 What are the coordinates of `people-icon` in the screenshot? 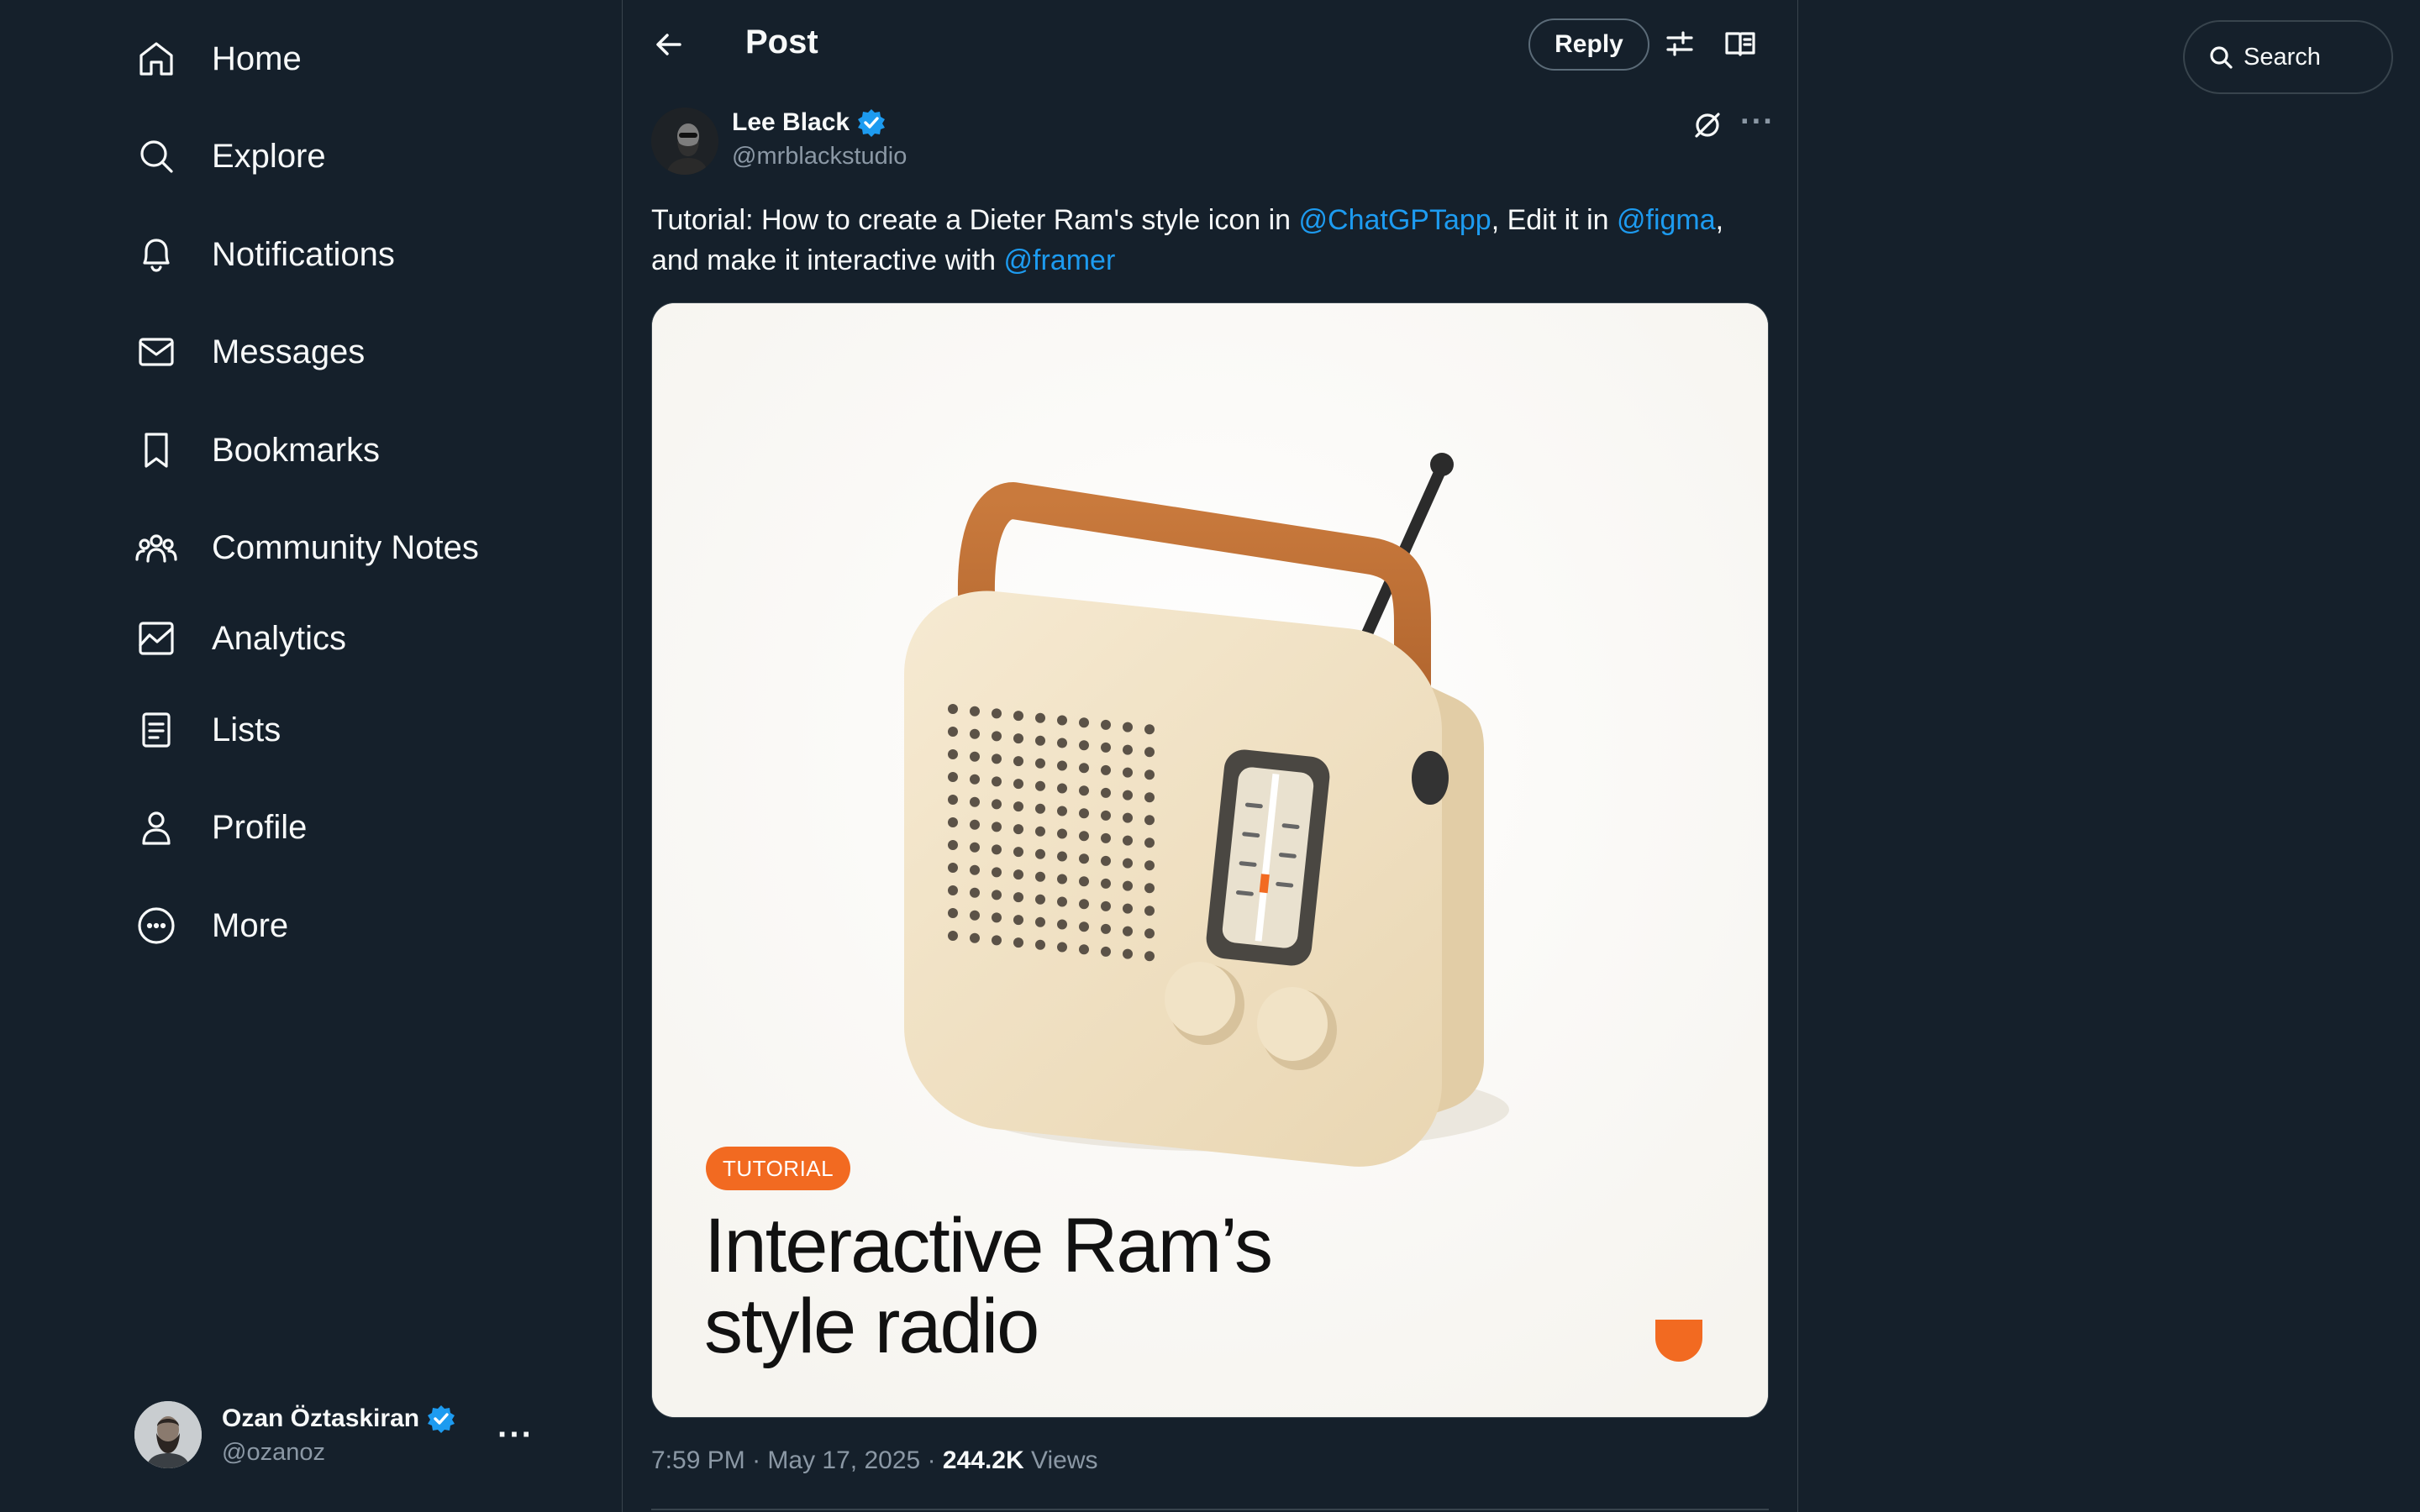 It's located at (156, 548).